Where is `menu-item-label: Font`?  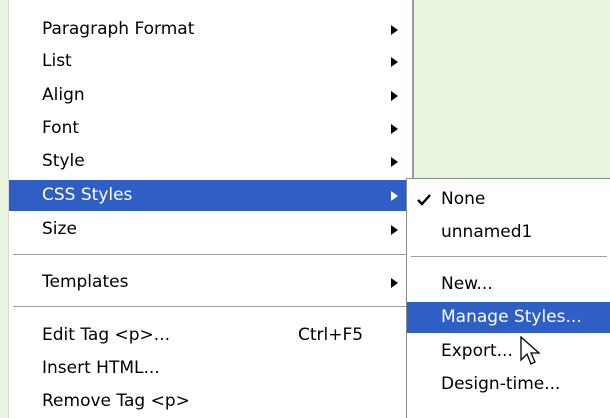
menu-item-label: Font is located at coordinates (61, 128).